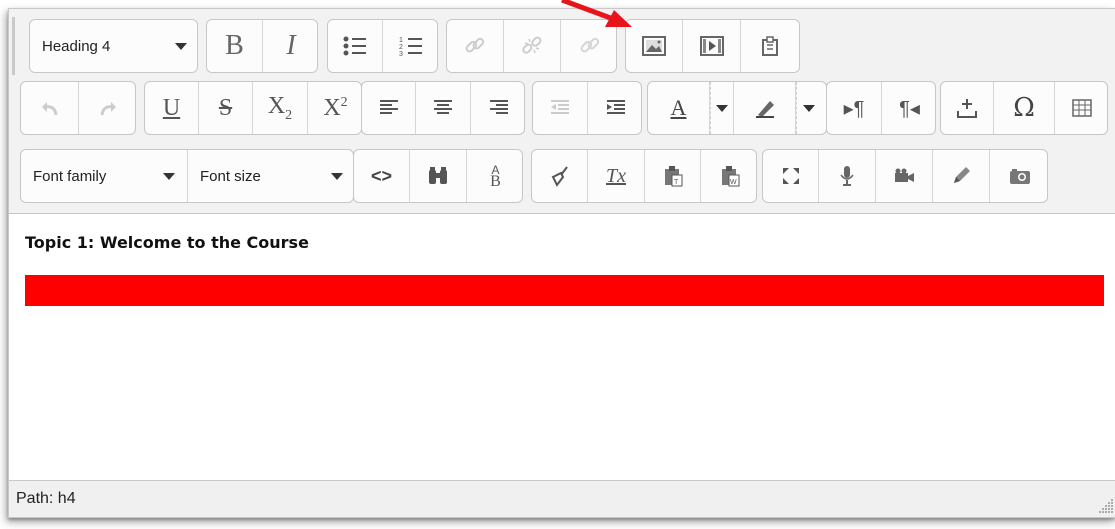  What do you see at coordinates (334, 108) in the screenshot?
I see `superscript-button: X2` at bounding box center [334, 108].